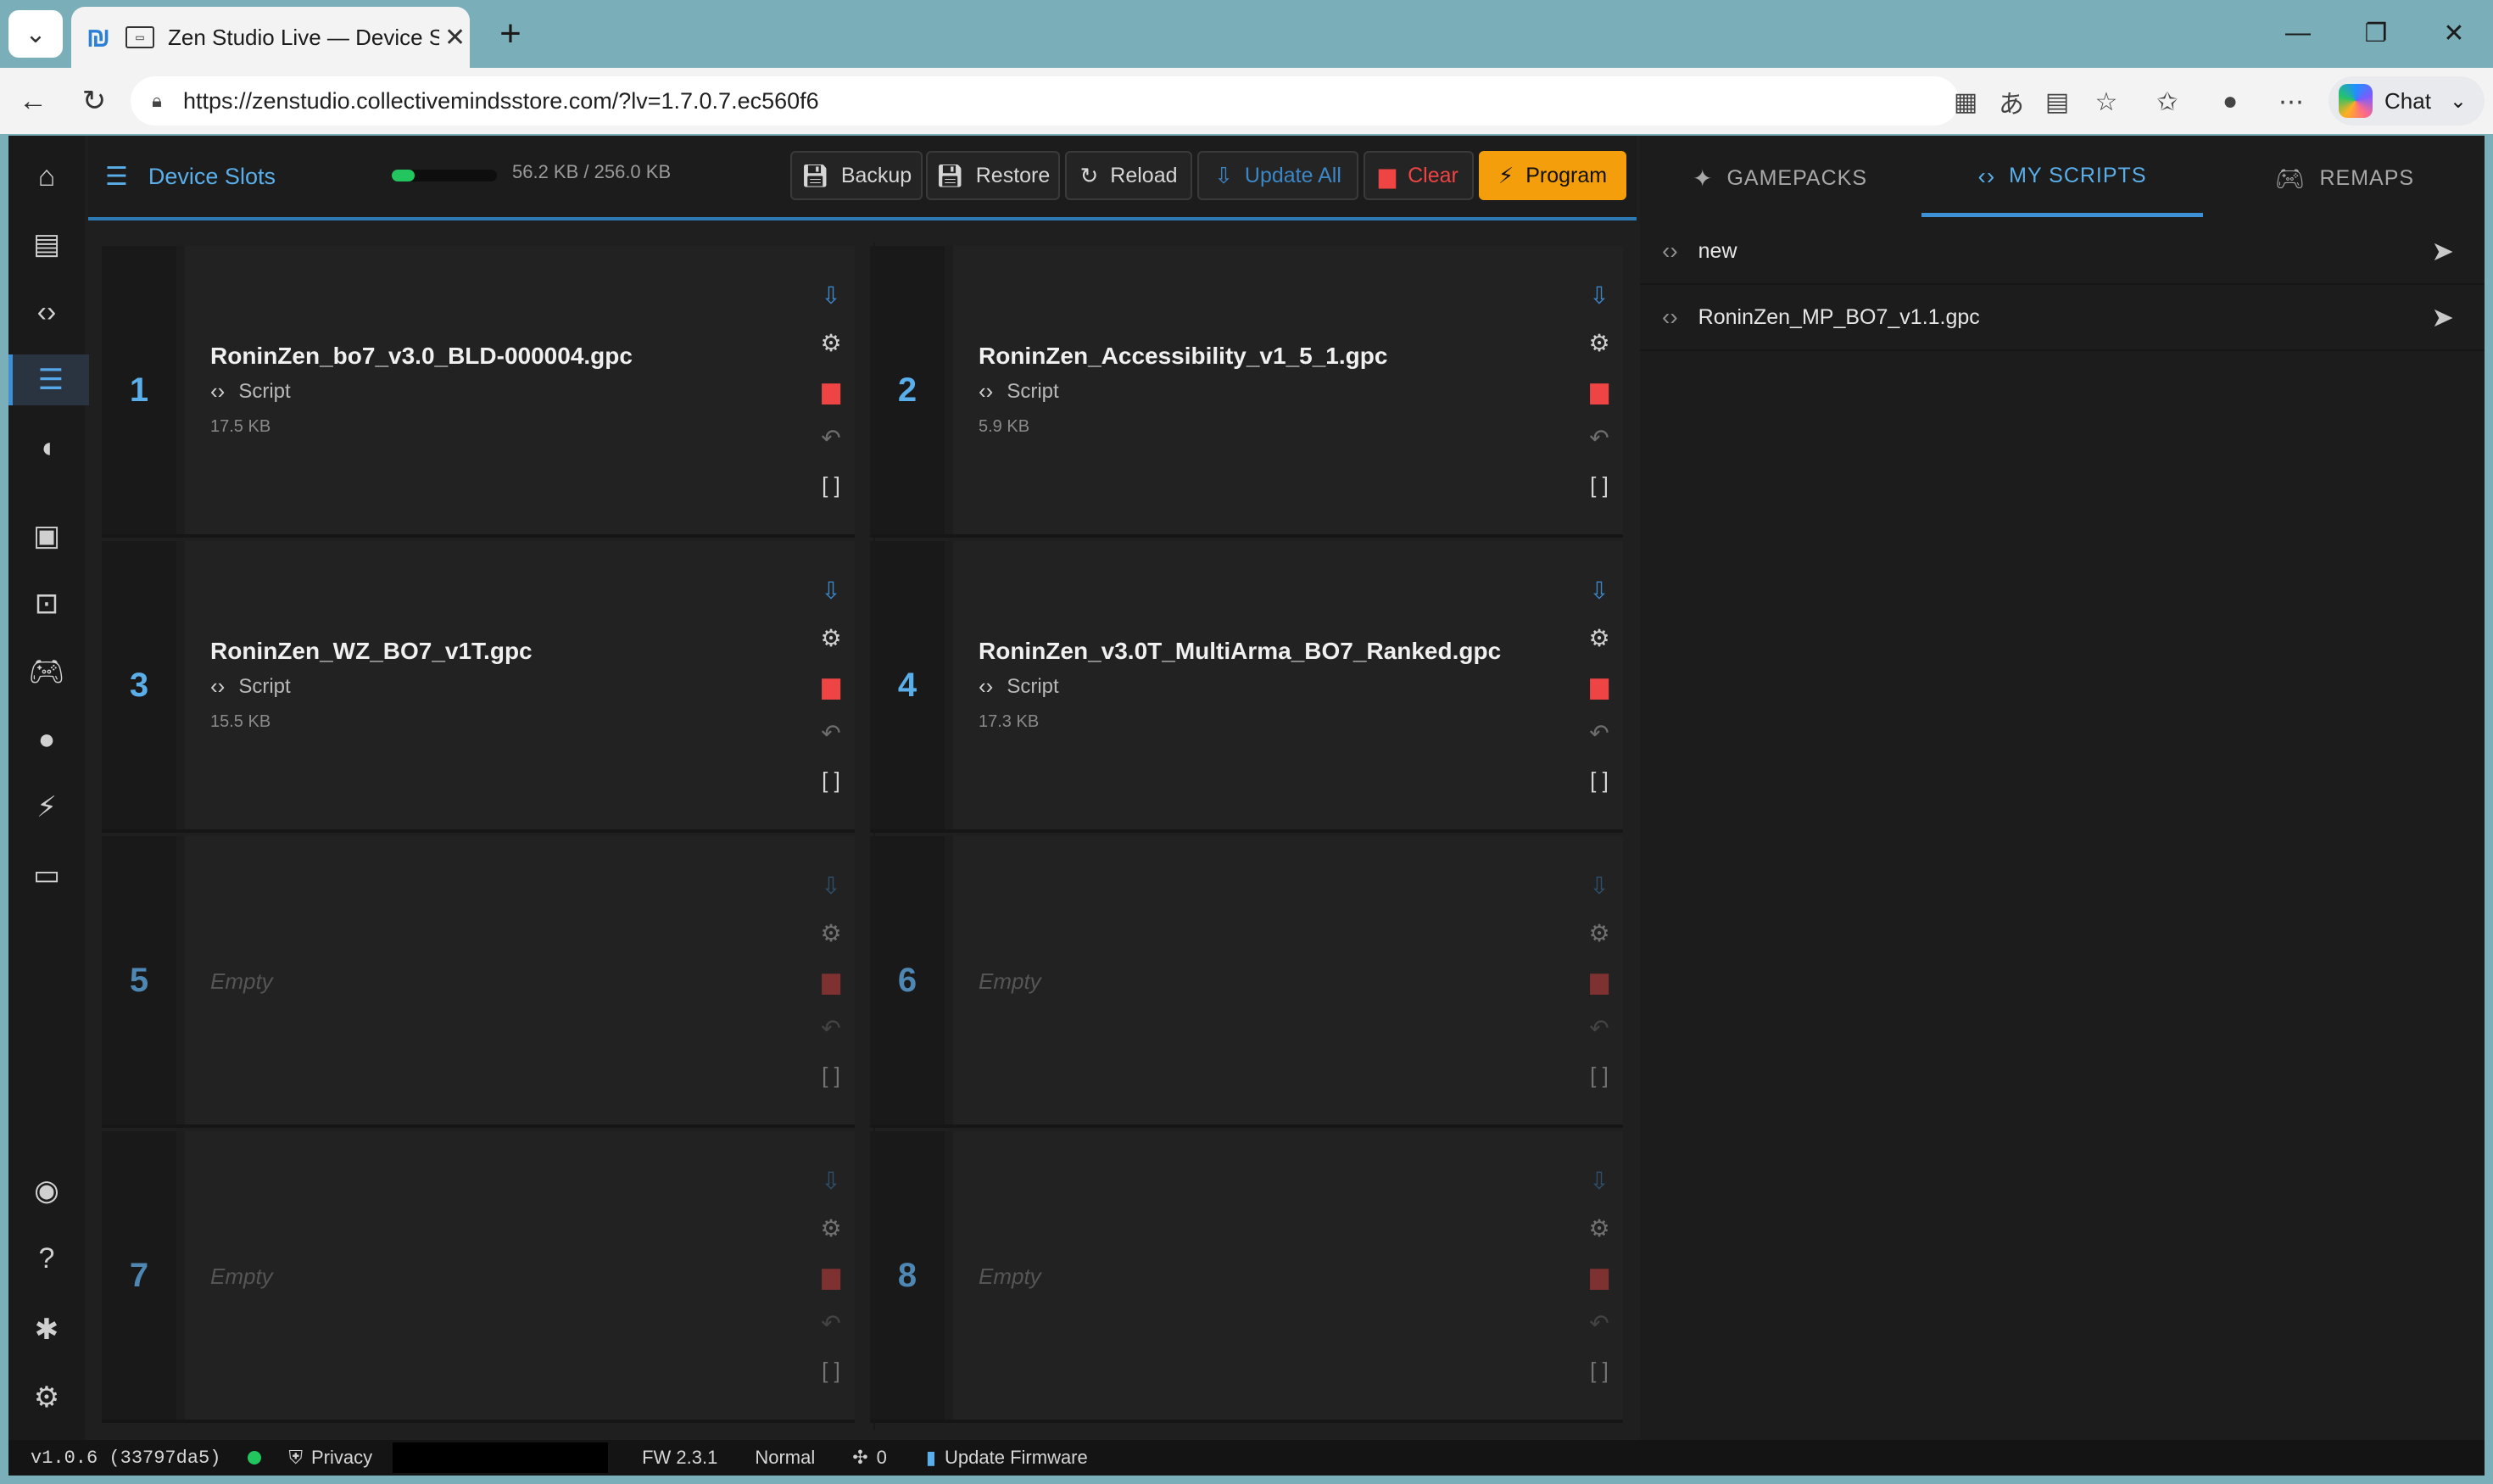 The width and height of the screenshot is (2493, 1484). What do you see at coordinates (46, 535) in the screenshot?
I see `devices-icon: ▣` at bounding box center [46, 535].